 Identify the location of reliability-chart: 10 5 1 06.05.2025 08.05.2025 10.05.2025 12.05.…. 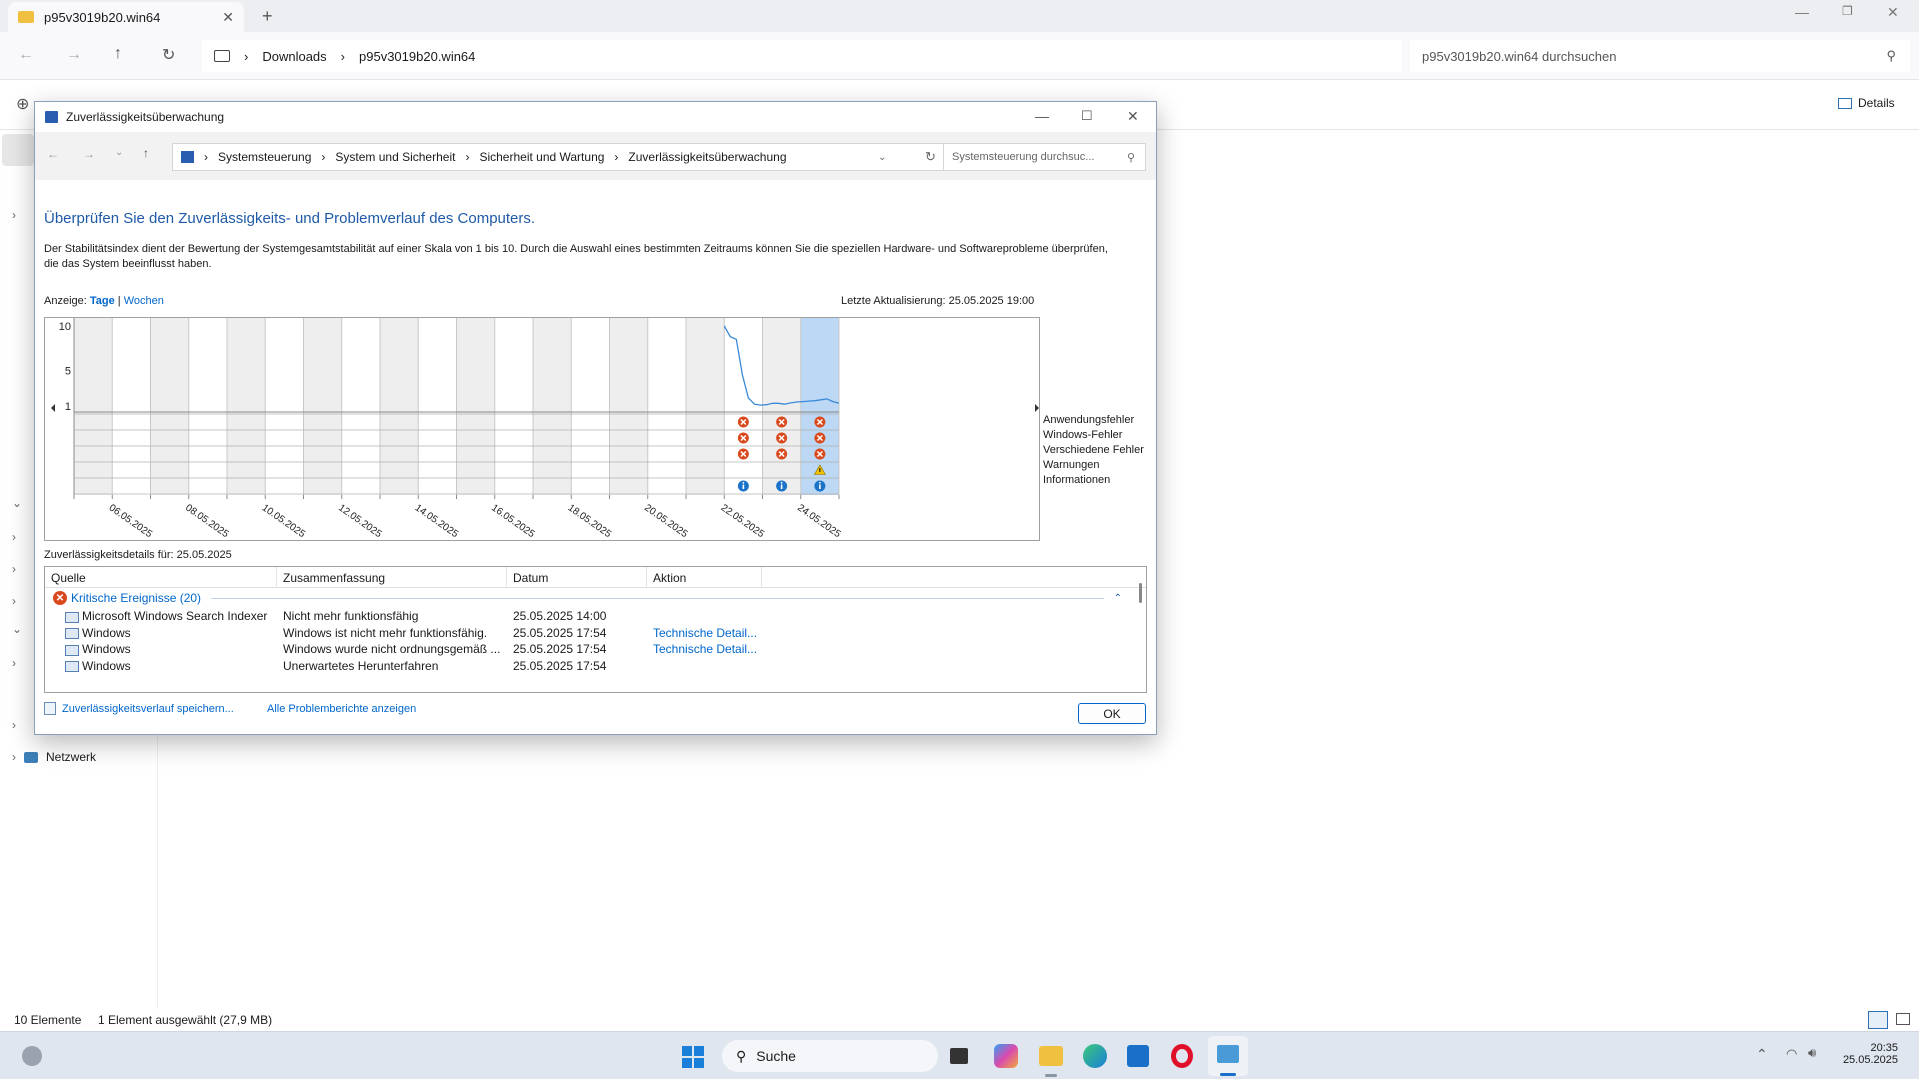
(542, 429).